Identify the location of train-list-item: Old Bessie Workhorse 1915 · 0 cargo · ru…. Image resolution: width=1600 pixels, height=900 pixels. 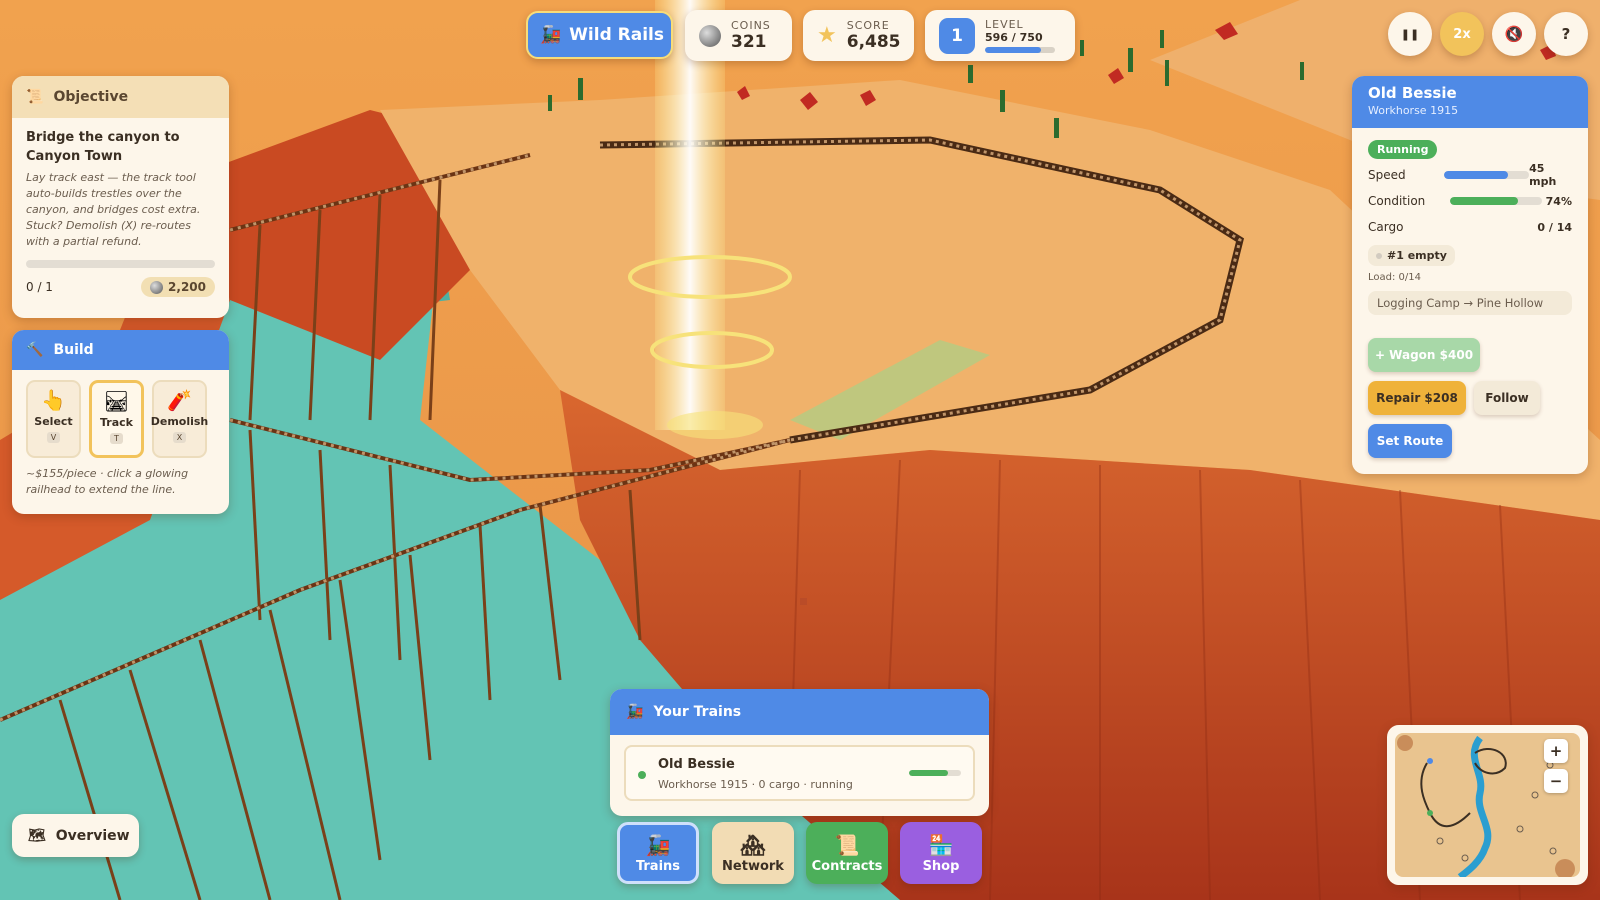
(799, 773).